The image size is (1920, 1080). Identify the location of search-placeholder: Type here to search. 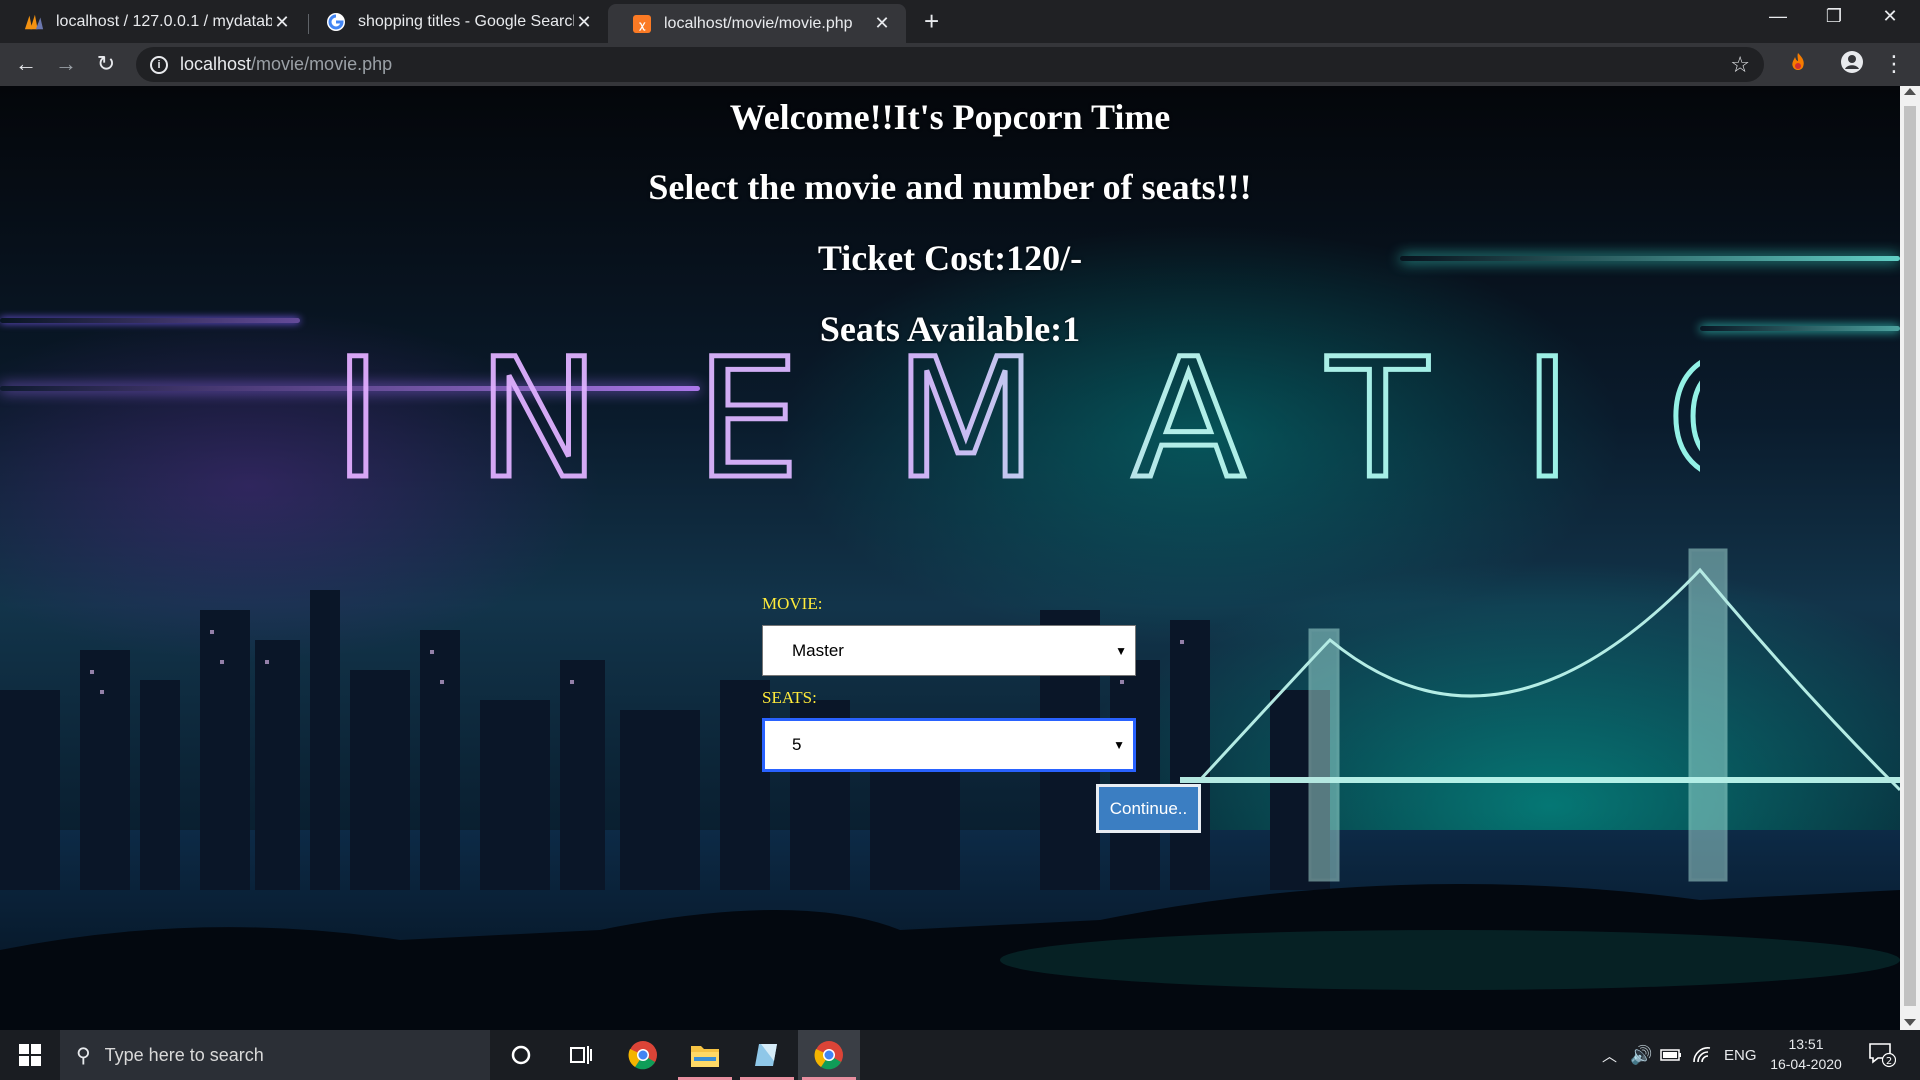
(184, 1054).